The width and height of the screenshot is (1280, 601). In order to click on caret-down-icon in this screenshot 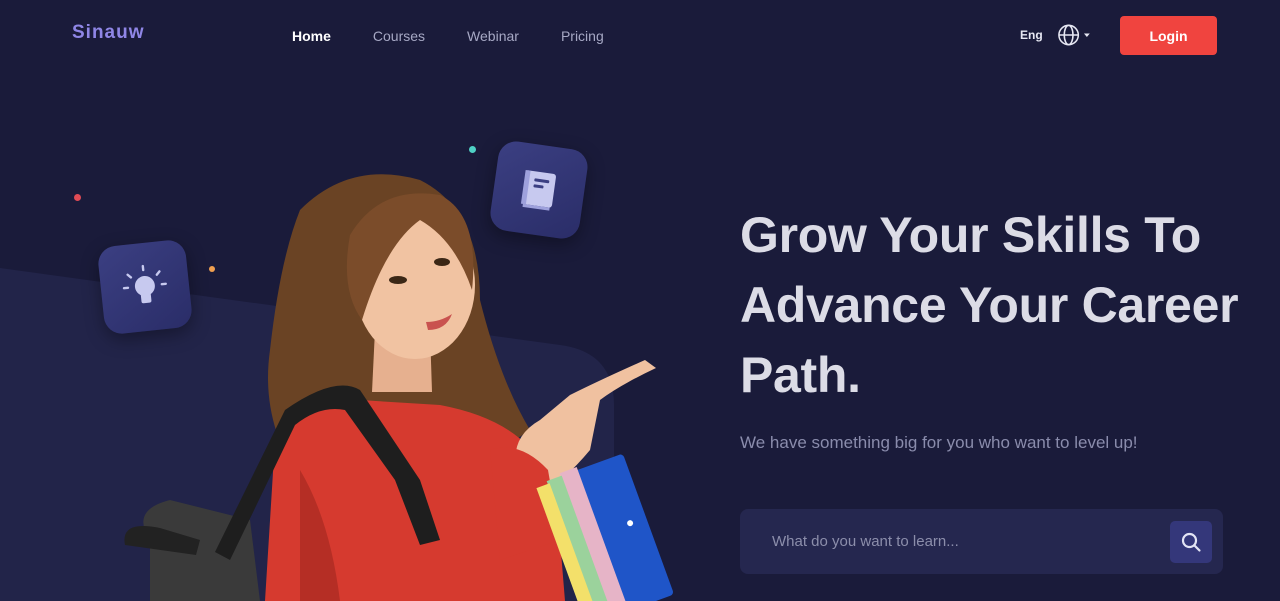, I will do `click(1087, 35)`.